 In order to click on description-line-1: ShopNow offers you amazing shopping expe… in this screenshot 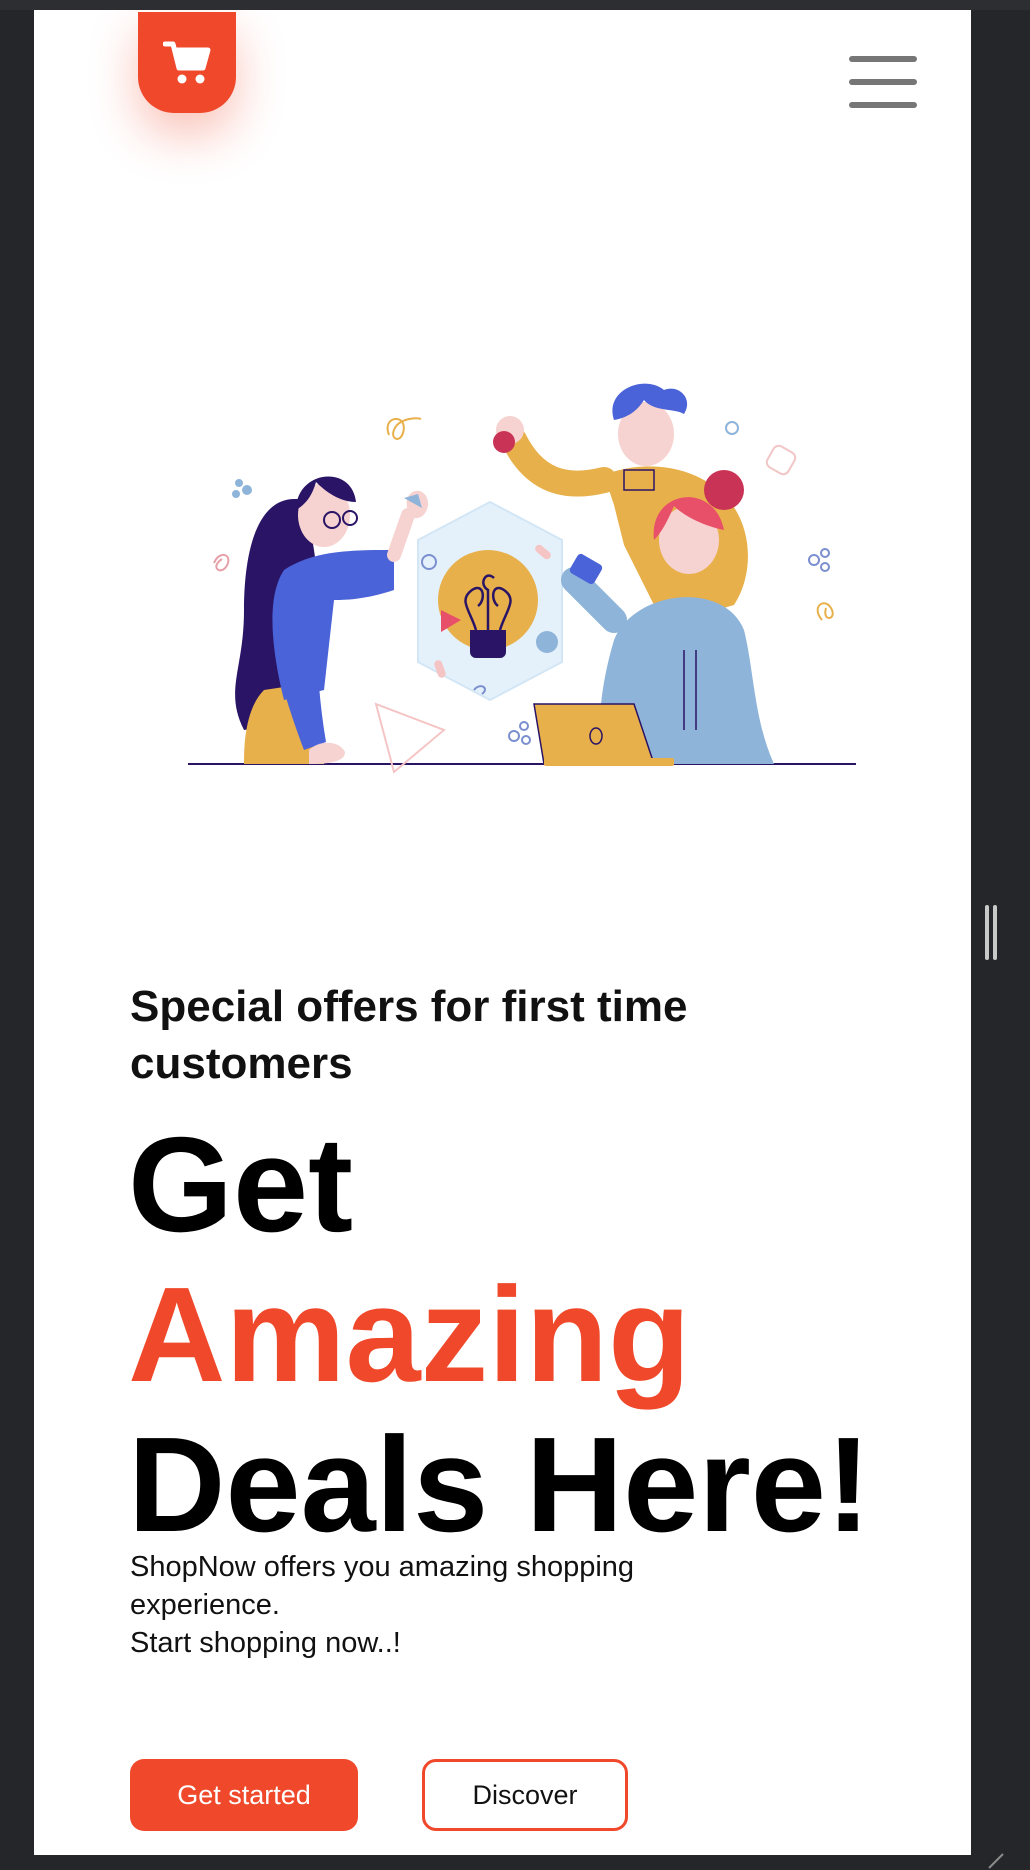, I will do `click(382, 1586)`.